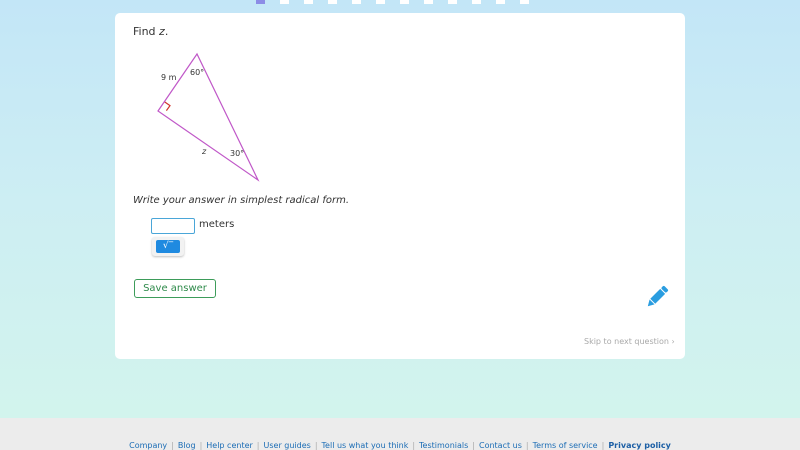 This screenshot has width=800, height=450. I want to click on bottom-angle-label: 30°, so click(237, 153).